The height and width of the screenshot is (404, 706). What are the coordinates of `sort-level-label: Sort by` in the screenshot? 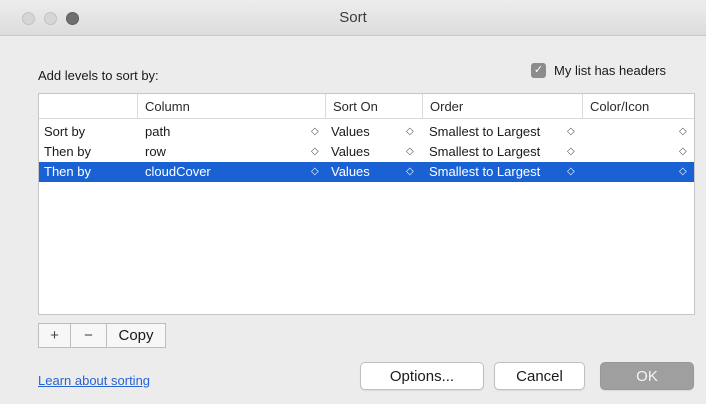 It's located at (65, 131).